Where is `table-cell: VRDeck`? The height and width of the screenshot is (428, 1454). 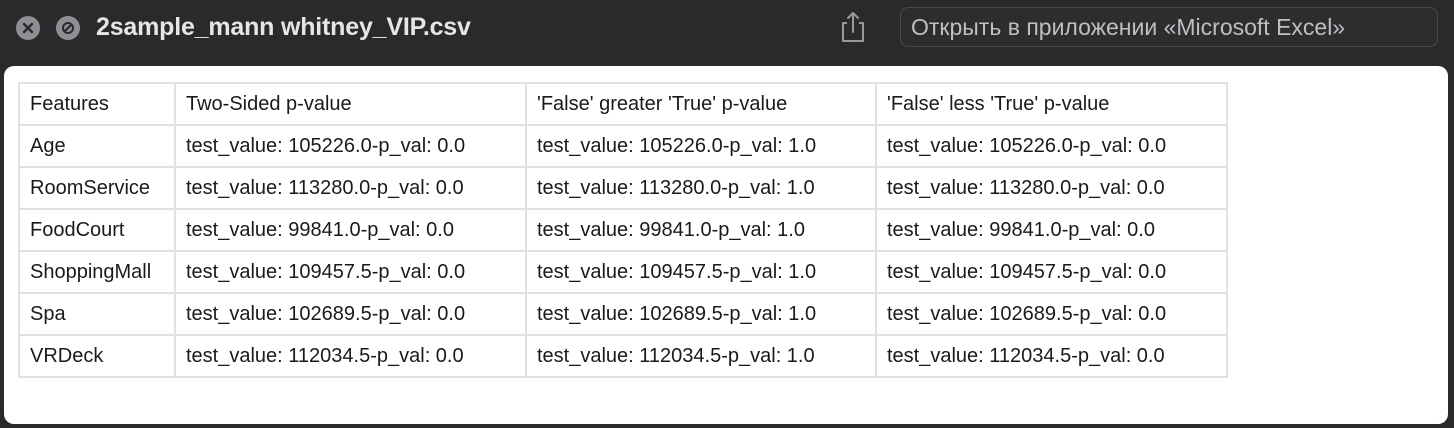 table-cell: VRDeck is located at coordinates (97, 356).